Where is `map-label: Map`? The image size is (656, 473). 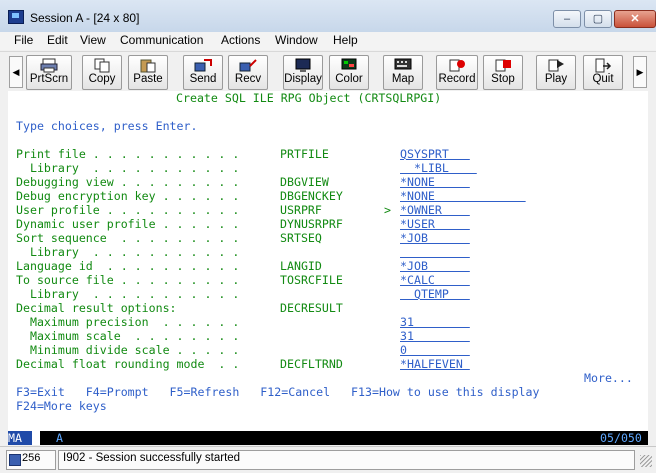 map-label: Map is located at coordinates (403, 79).